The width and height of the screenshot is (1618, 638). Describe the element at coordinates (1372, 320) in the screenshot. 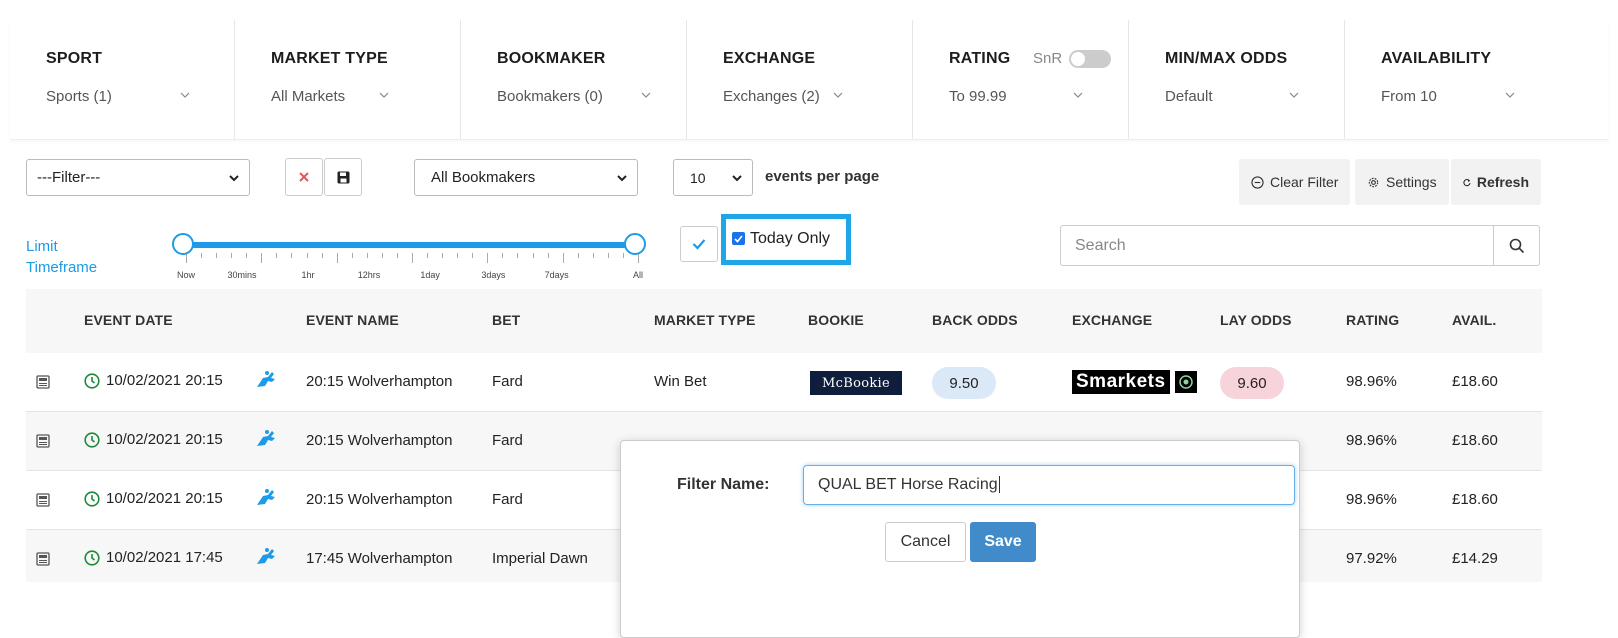

I see `header-rating: RATING` at that location.